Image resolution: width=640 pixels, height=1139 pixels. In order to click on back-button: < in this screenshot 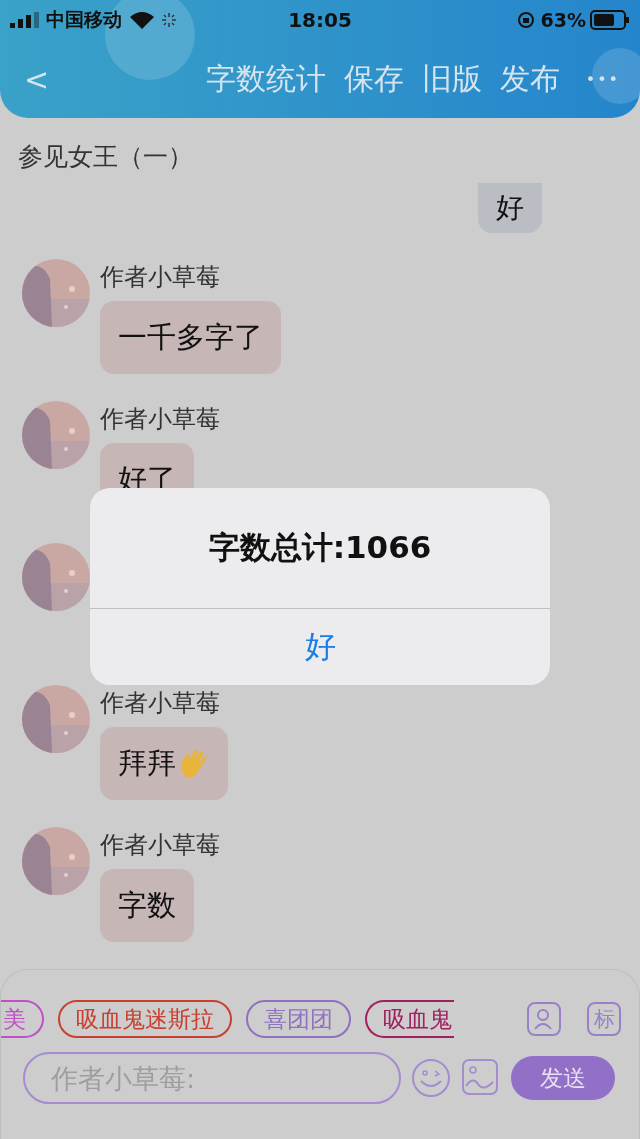, I will do `click(37, 79)`.